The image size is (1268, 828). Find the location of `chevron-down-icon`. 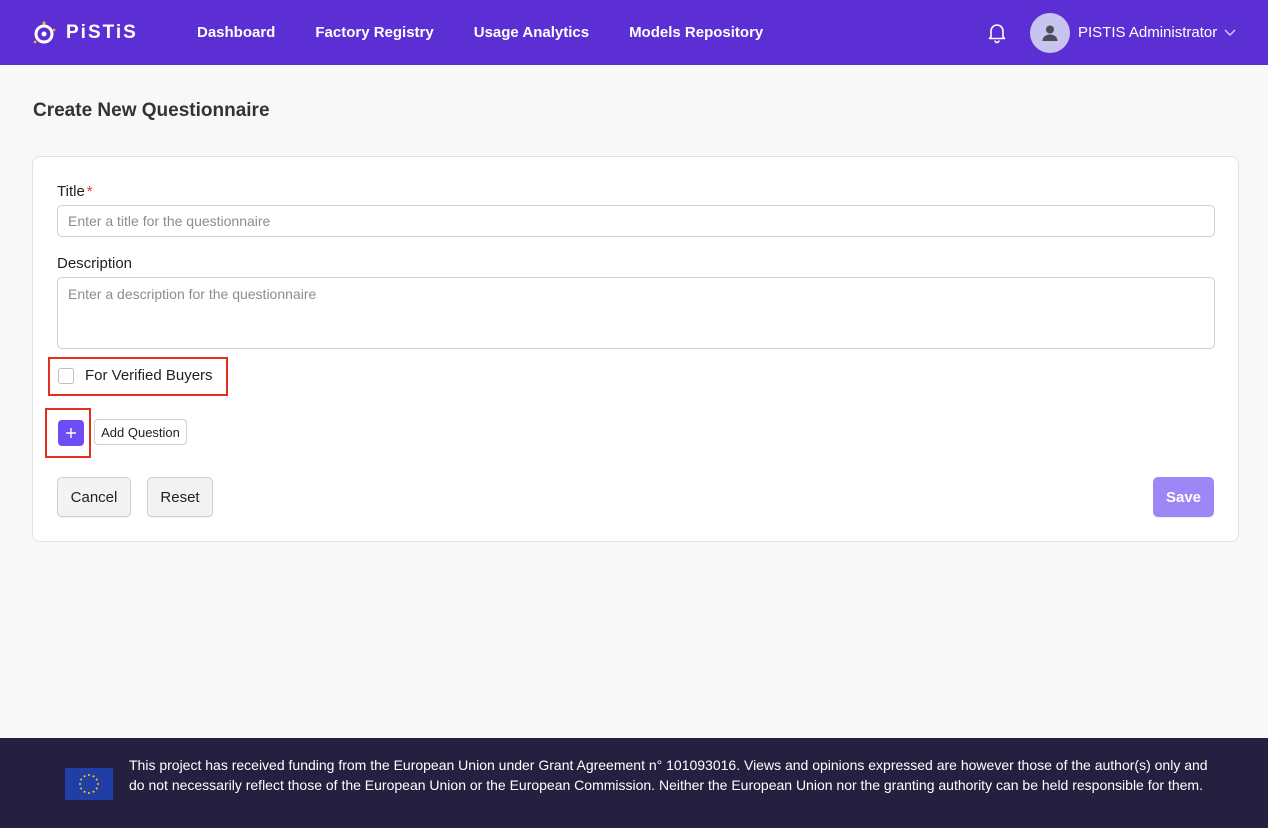

chevron-down-icon is located at coordinates (1230, 32).